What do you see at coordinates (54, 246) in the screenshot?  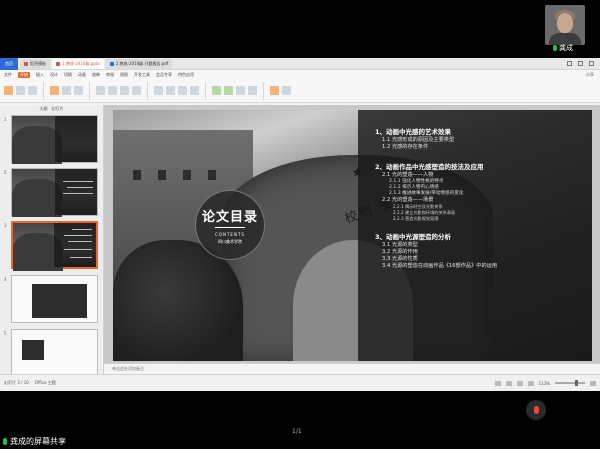 I see `slide-thumbnail-selected` at bounding box center [54, 246].